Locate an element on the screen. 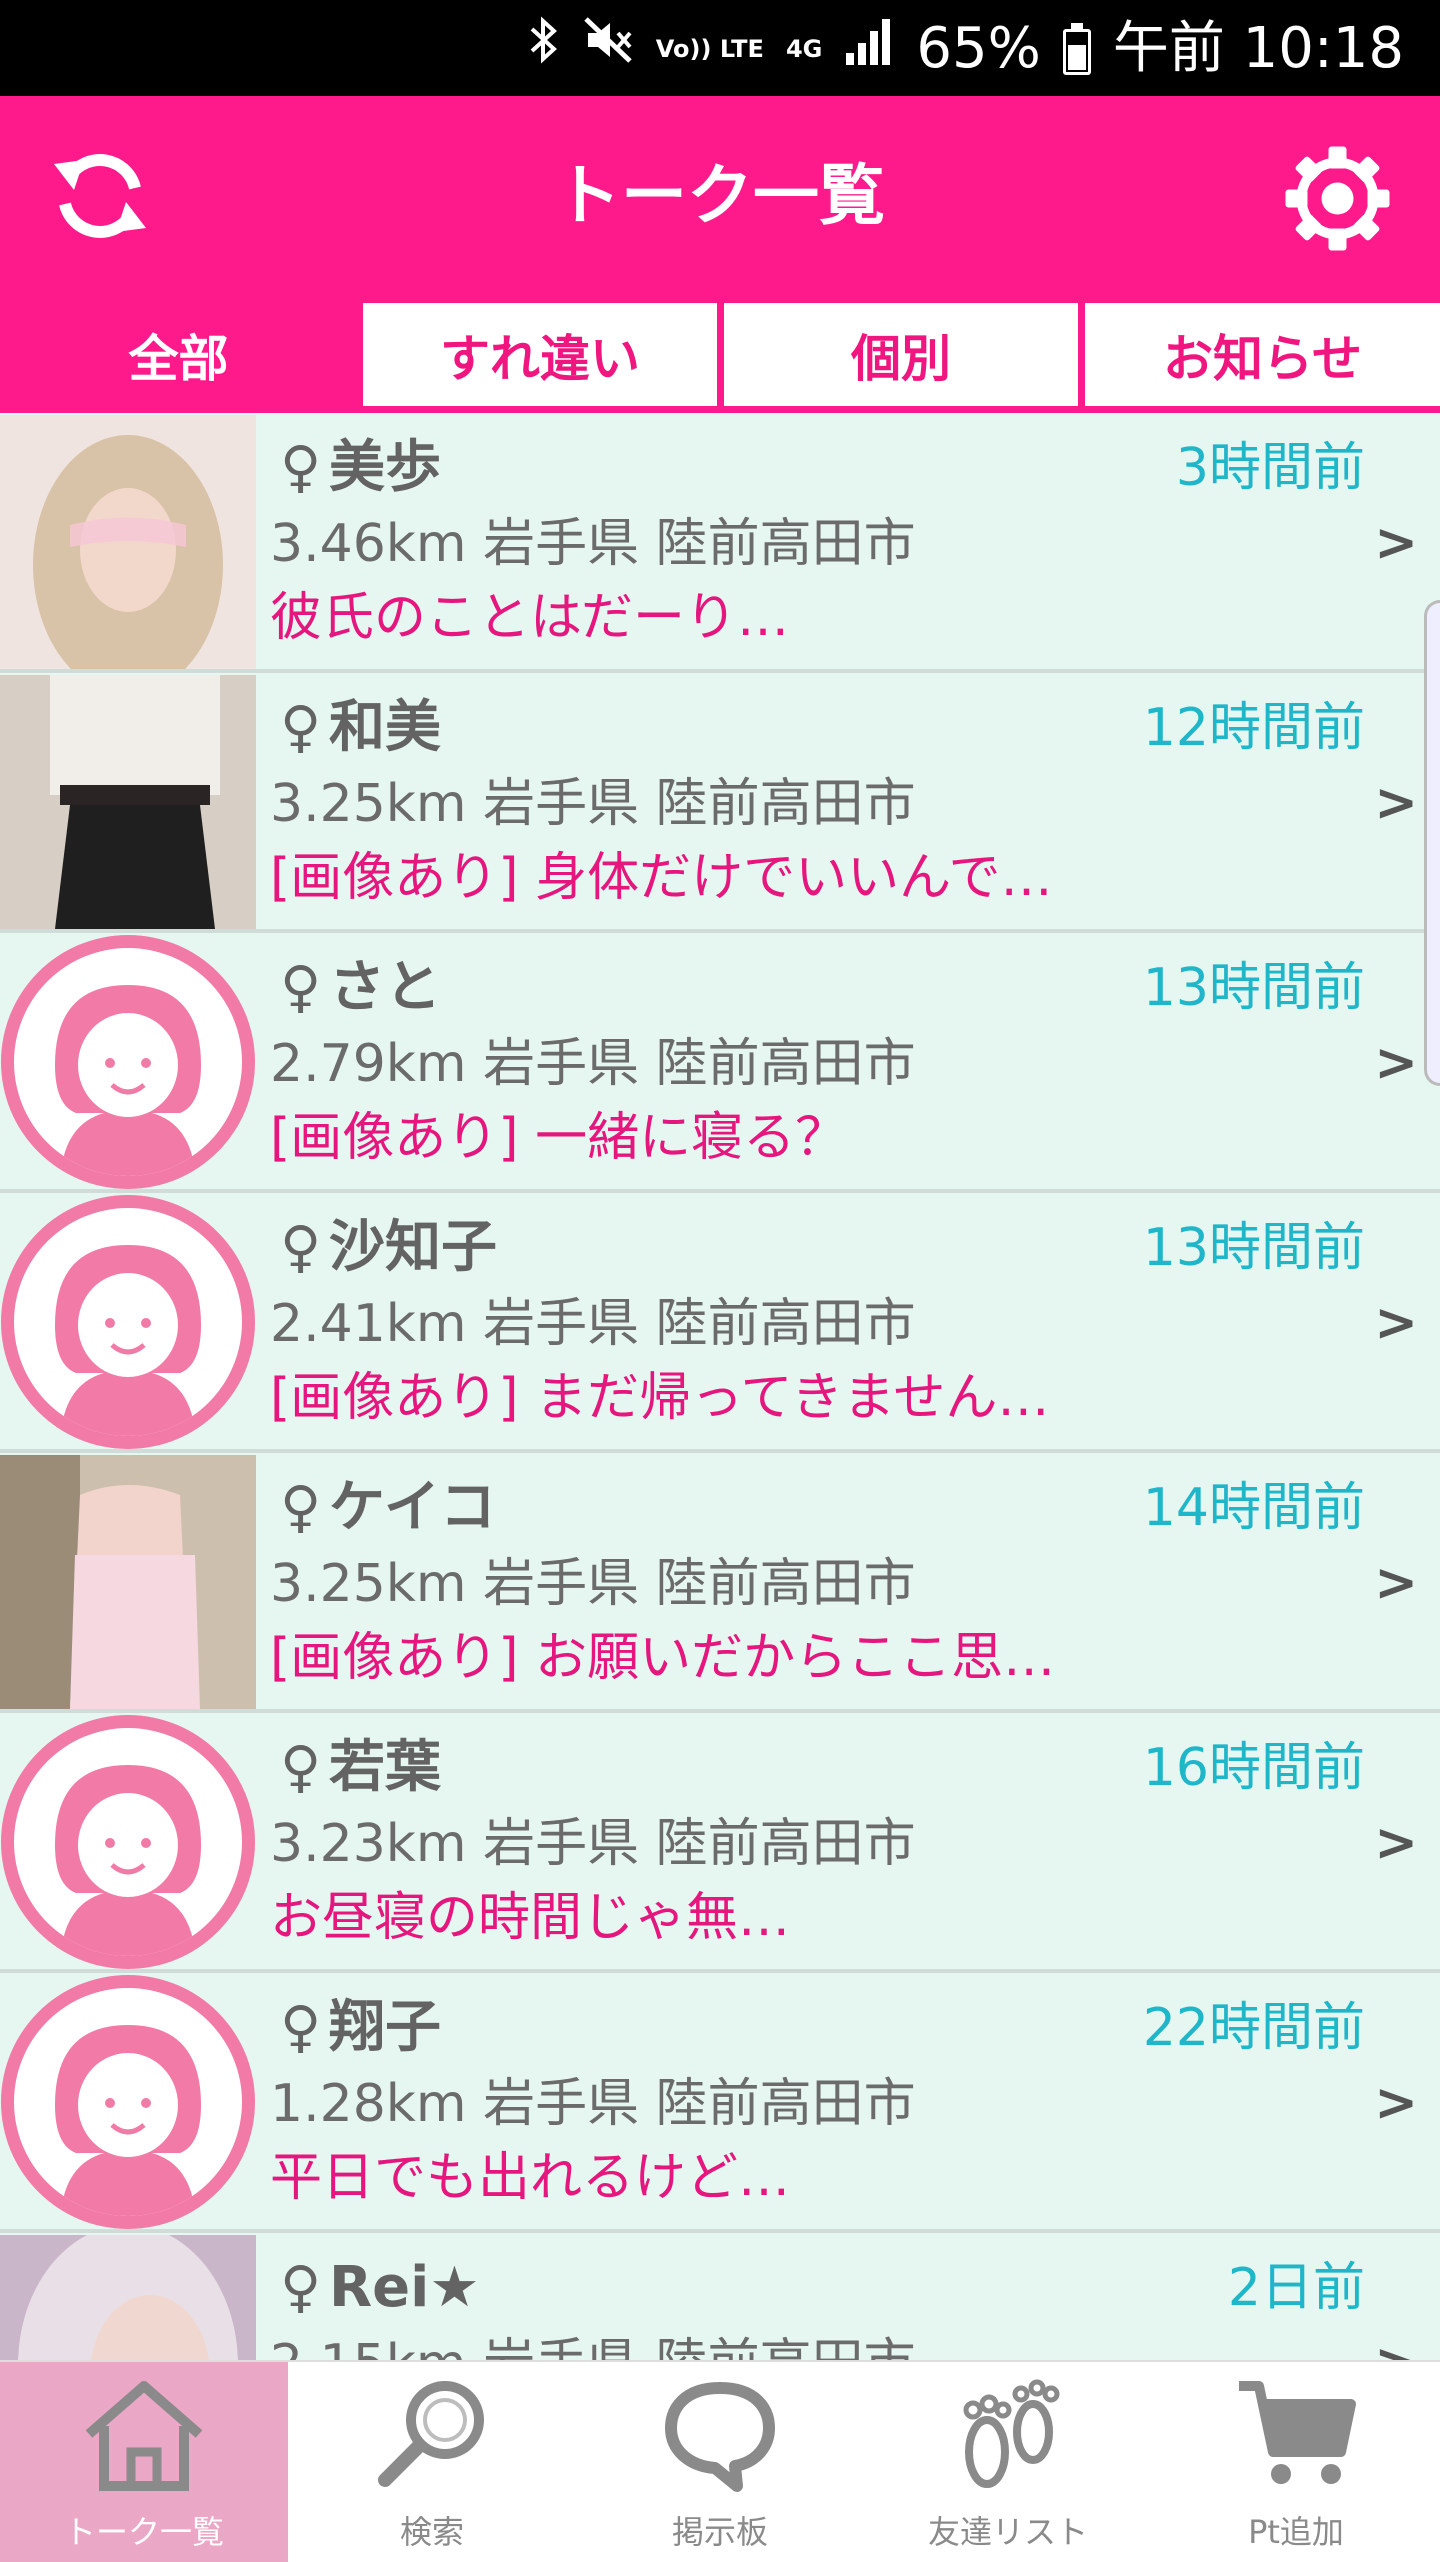  tab-all: 全部 is located at coordinates (178, 354).